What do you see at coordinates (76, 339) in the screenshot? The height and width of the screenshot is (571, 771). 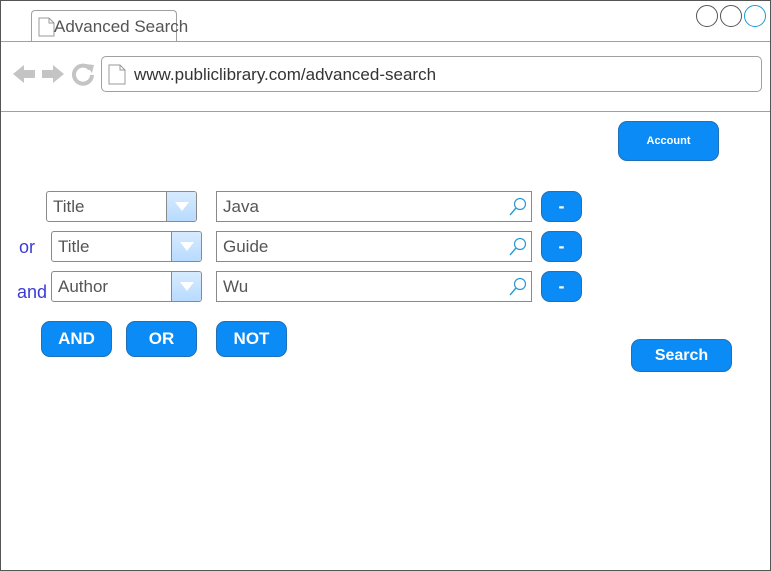 I see `add-and-button: AND` at bounding box center [76, 339].